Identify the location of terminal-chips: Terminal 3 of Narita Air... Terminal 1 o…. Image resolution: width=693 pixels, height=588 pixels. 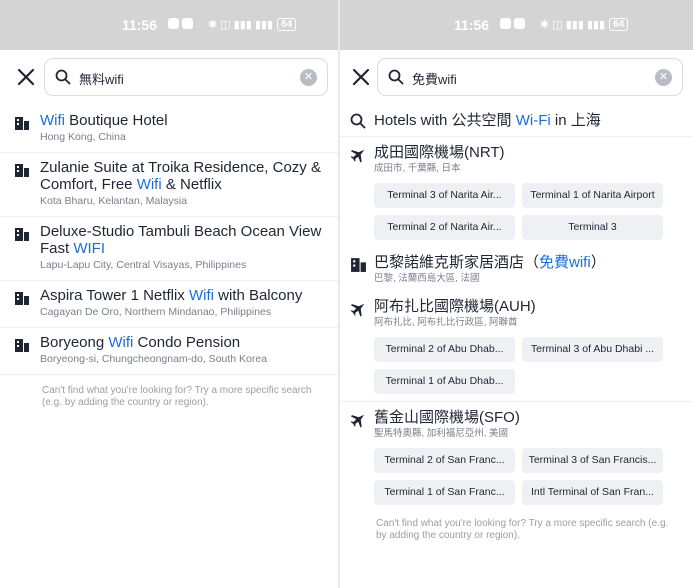
(516, 214).